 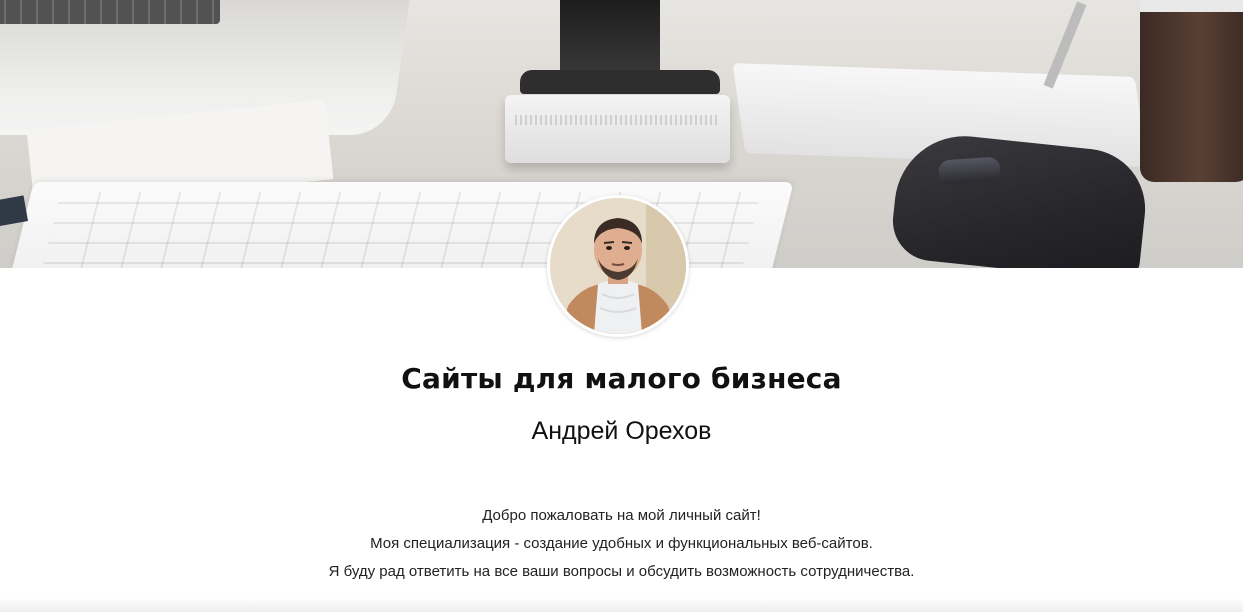 I want to click on router-decor, so click(x=617, y=129).